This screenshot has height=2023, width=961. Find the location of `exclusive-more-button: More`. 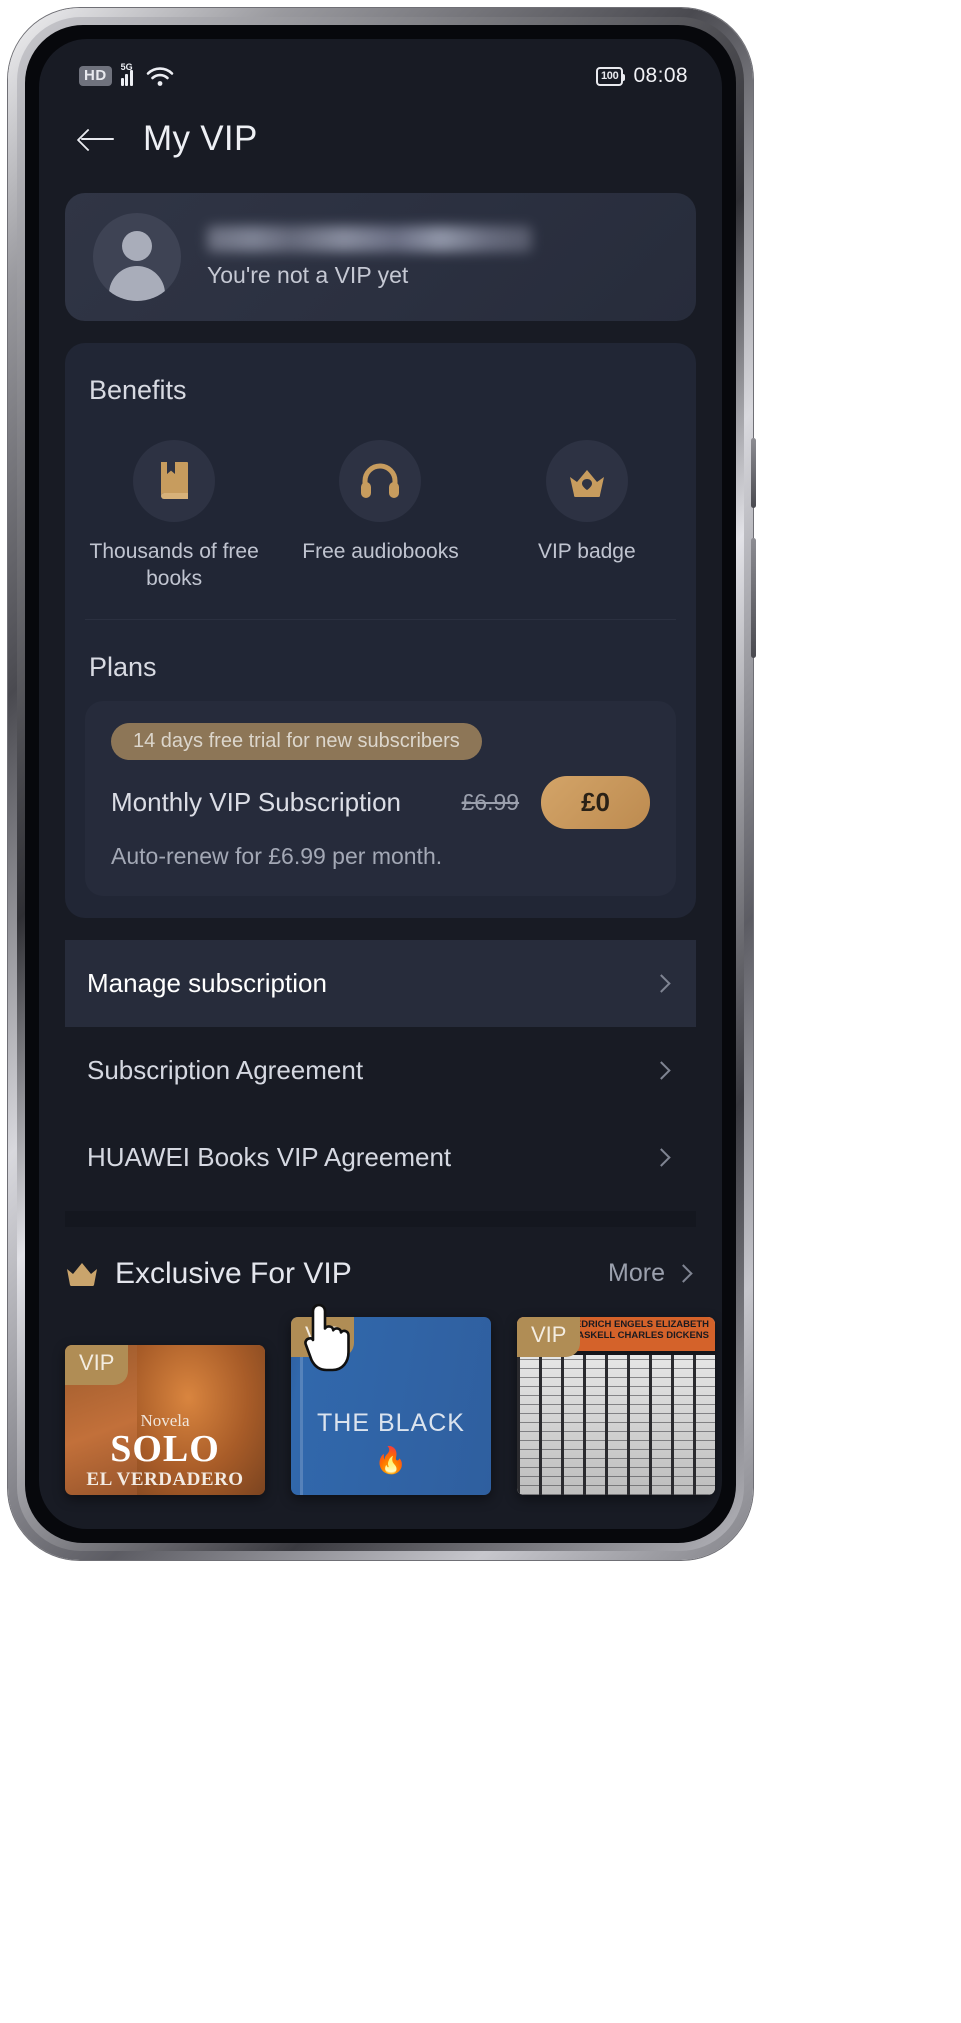

exclusive-more-button: More is located at coordinates (652, 1273).